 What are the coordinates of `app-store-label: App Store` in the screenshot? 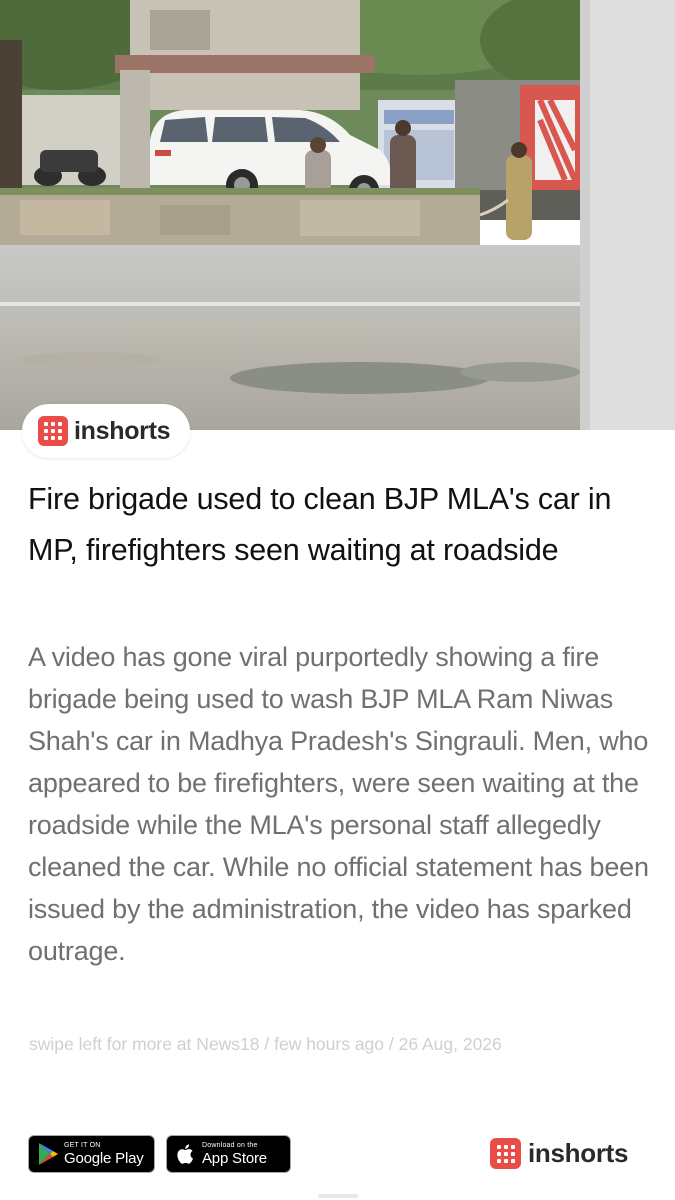 It's located at (234, 1158).